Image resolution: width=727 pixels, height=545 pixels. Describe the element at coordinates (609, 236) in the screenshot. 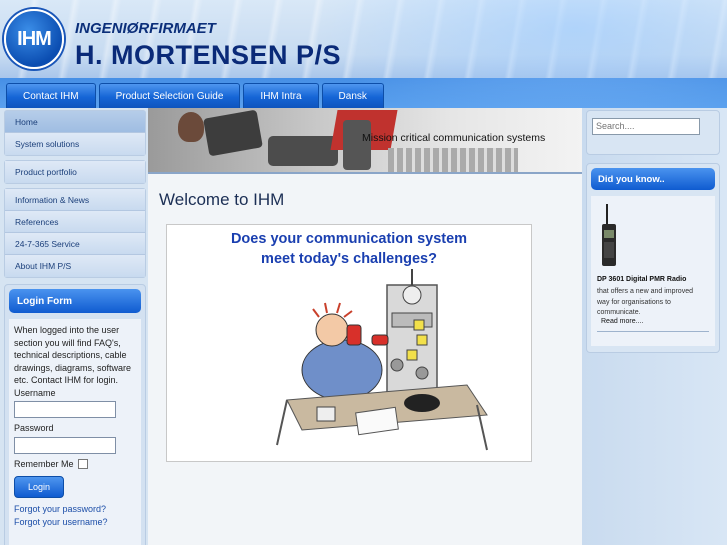

I see `radio-icon` at that location.